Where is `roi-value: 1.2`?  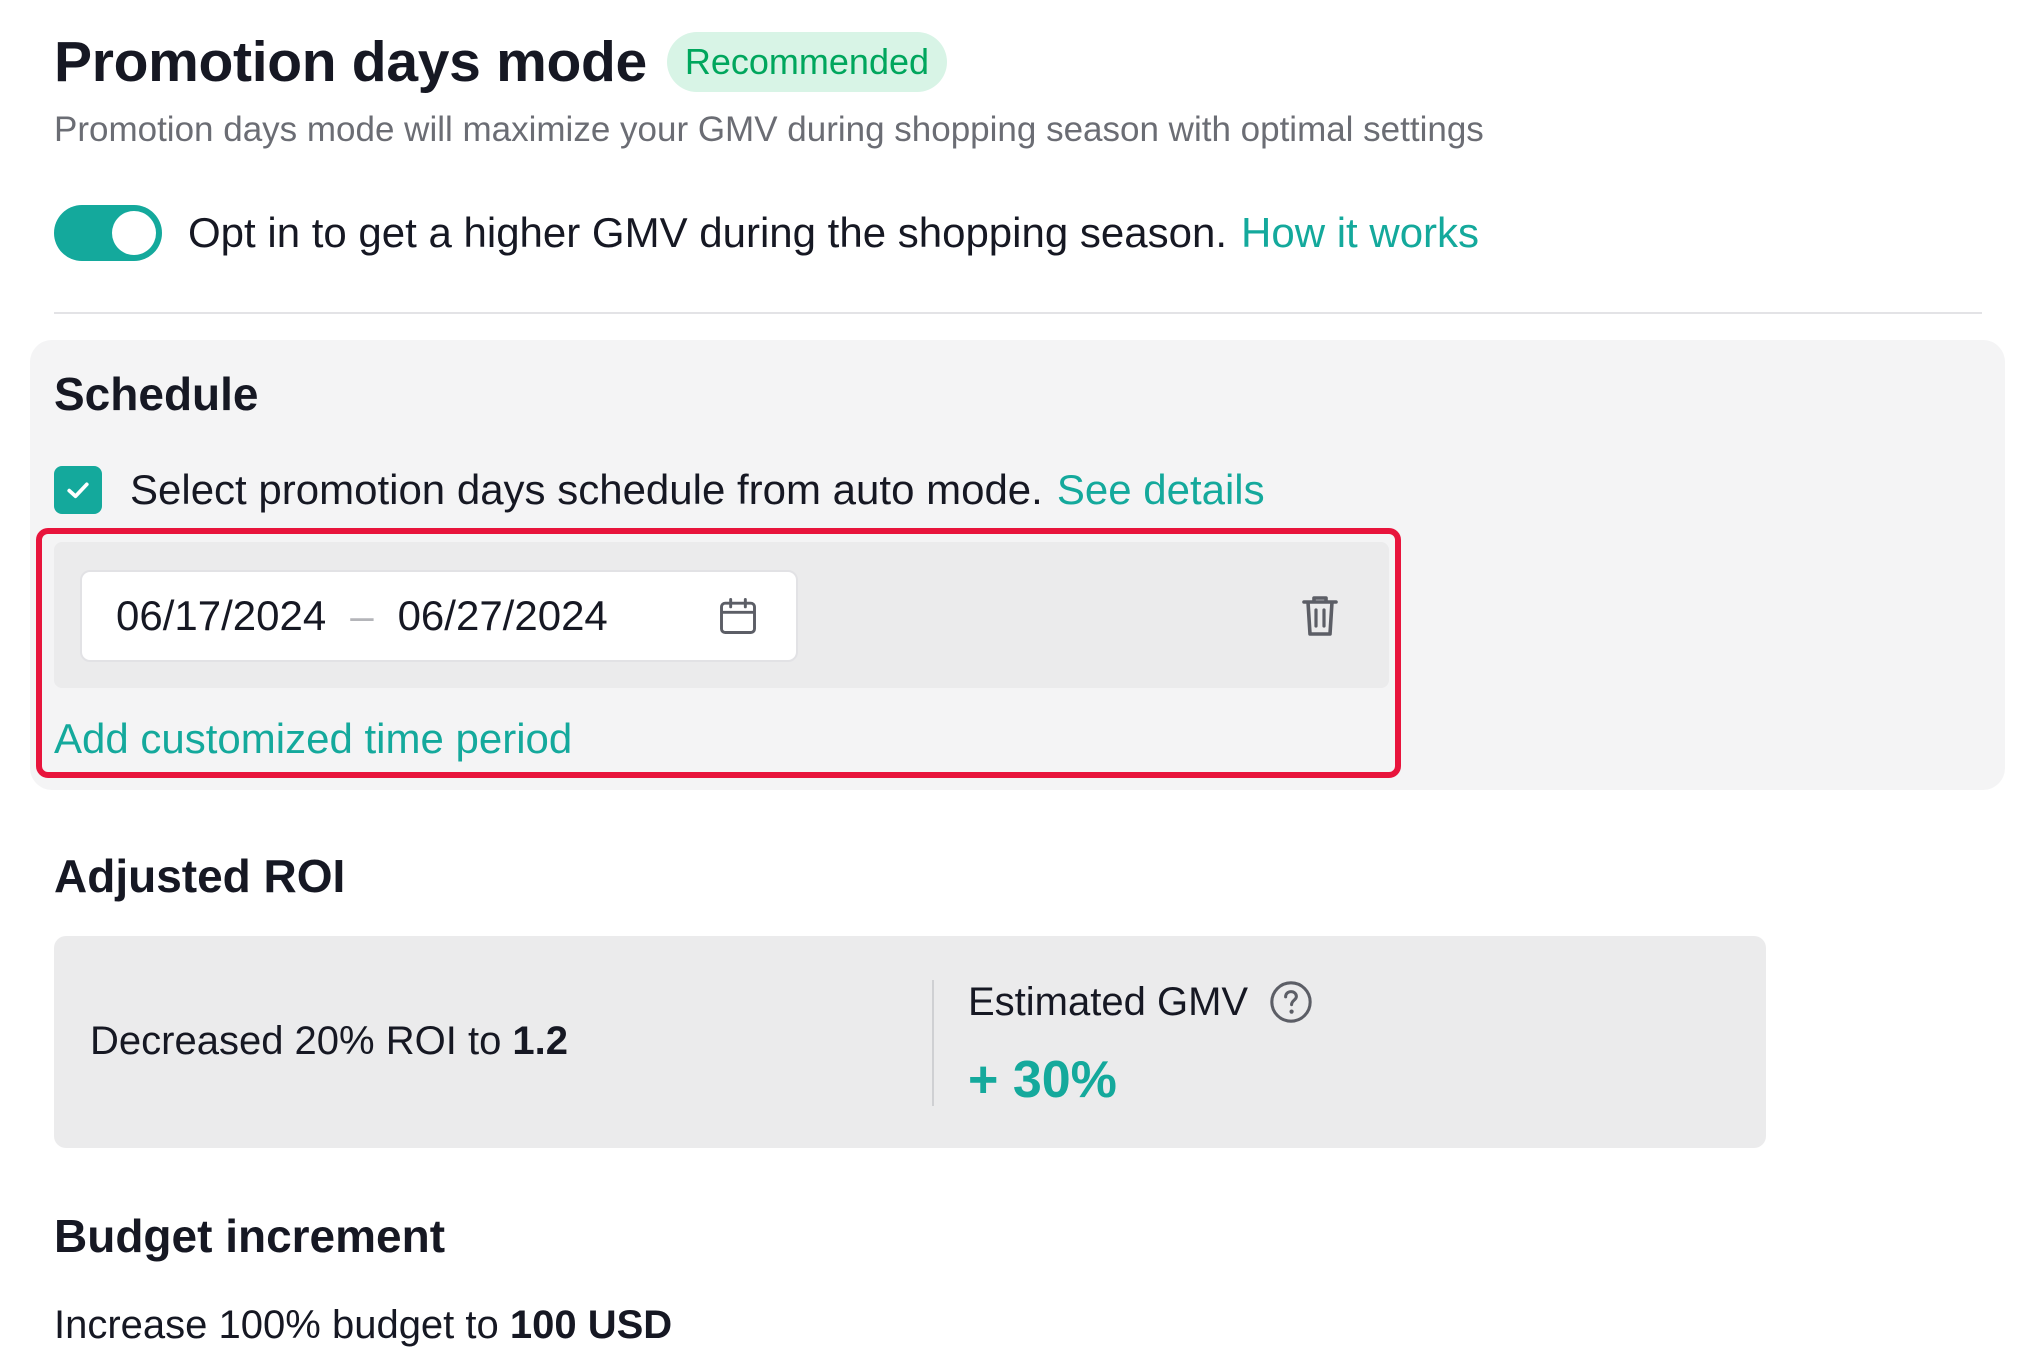 roi-value: 1.2 is located at coordinates (540, 1041).